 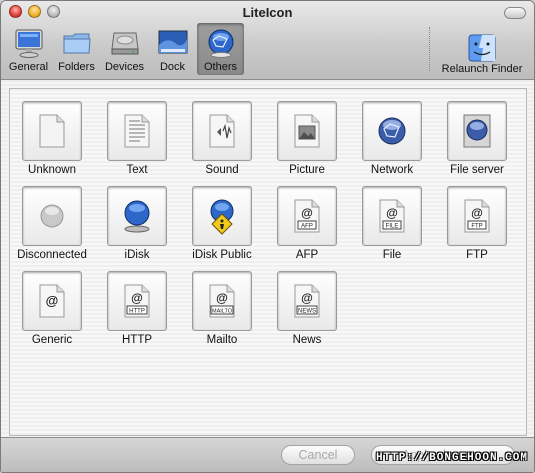 What do you see at coordinates (124, 67) in the screenshot?
I see `tab-devices-label: Devices` at bounding box center [124, 67].